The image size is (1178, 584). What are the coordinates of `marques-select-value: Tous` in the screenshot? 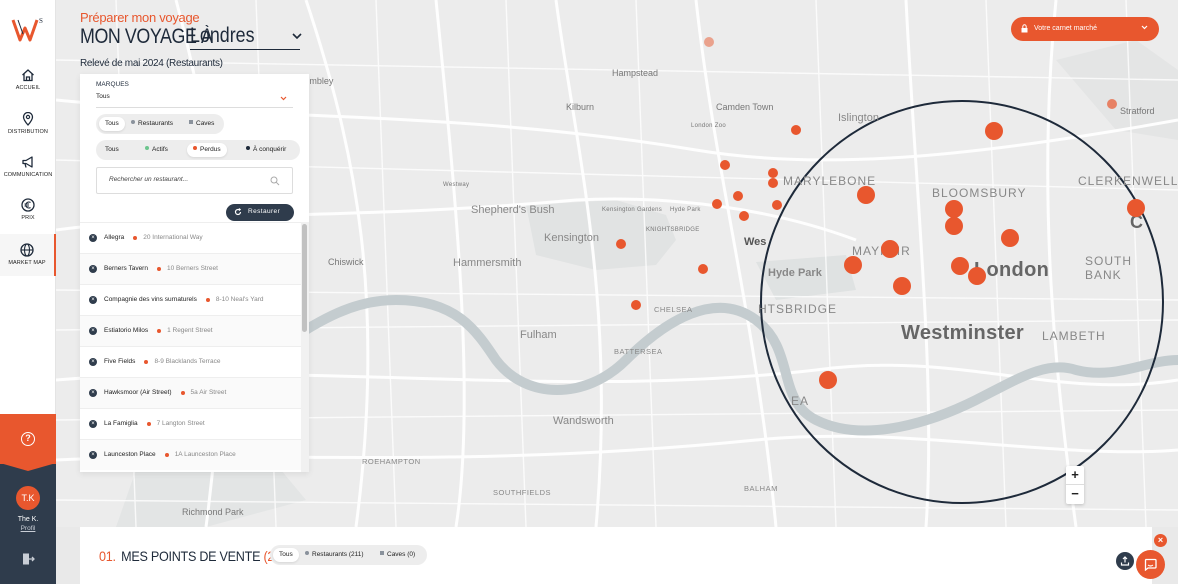 It's located at (103, 96).